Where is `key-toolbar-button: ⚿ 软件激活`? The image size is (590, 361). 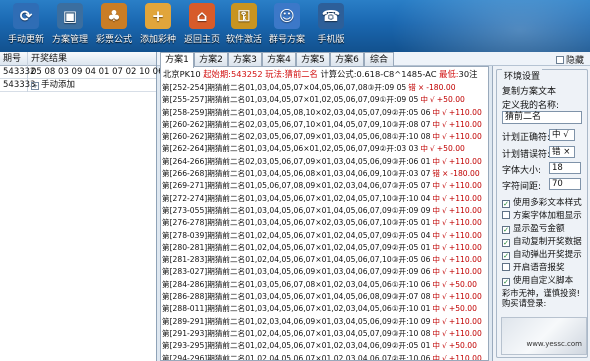 key-toolbar-button: ⚿ 软件激活 is located at coordinates (244, 26).